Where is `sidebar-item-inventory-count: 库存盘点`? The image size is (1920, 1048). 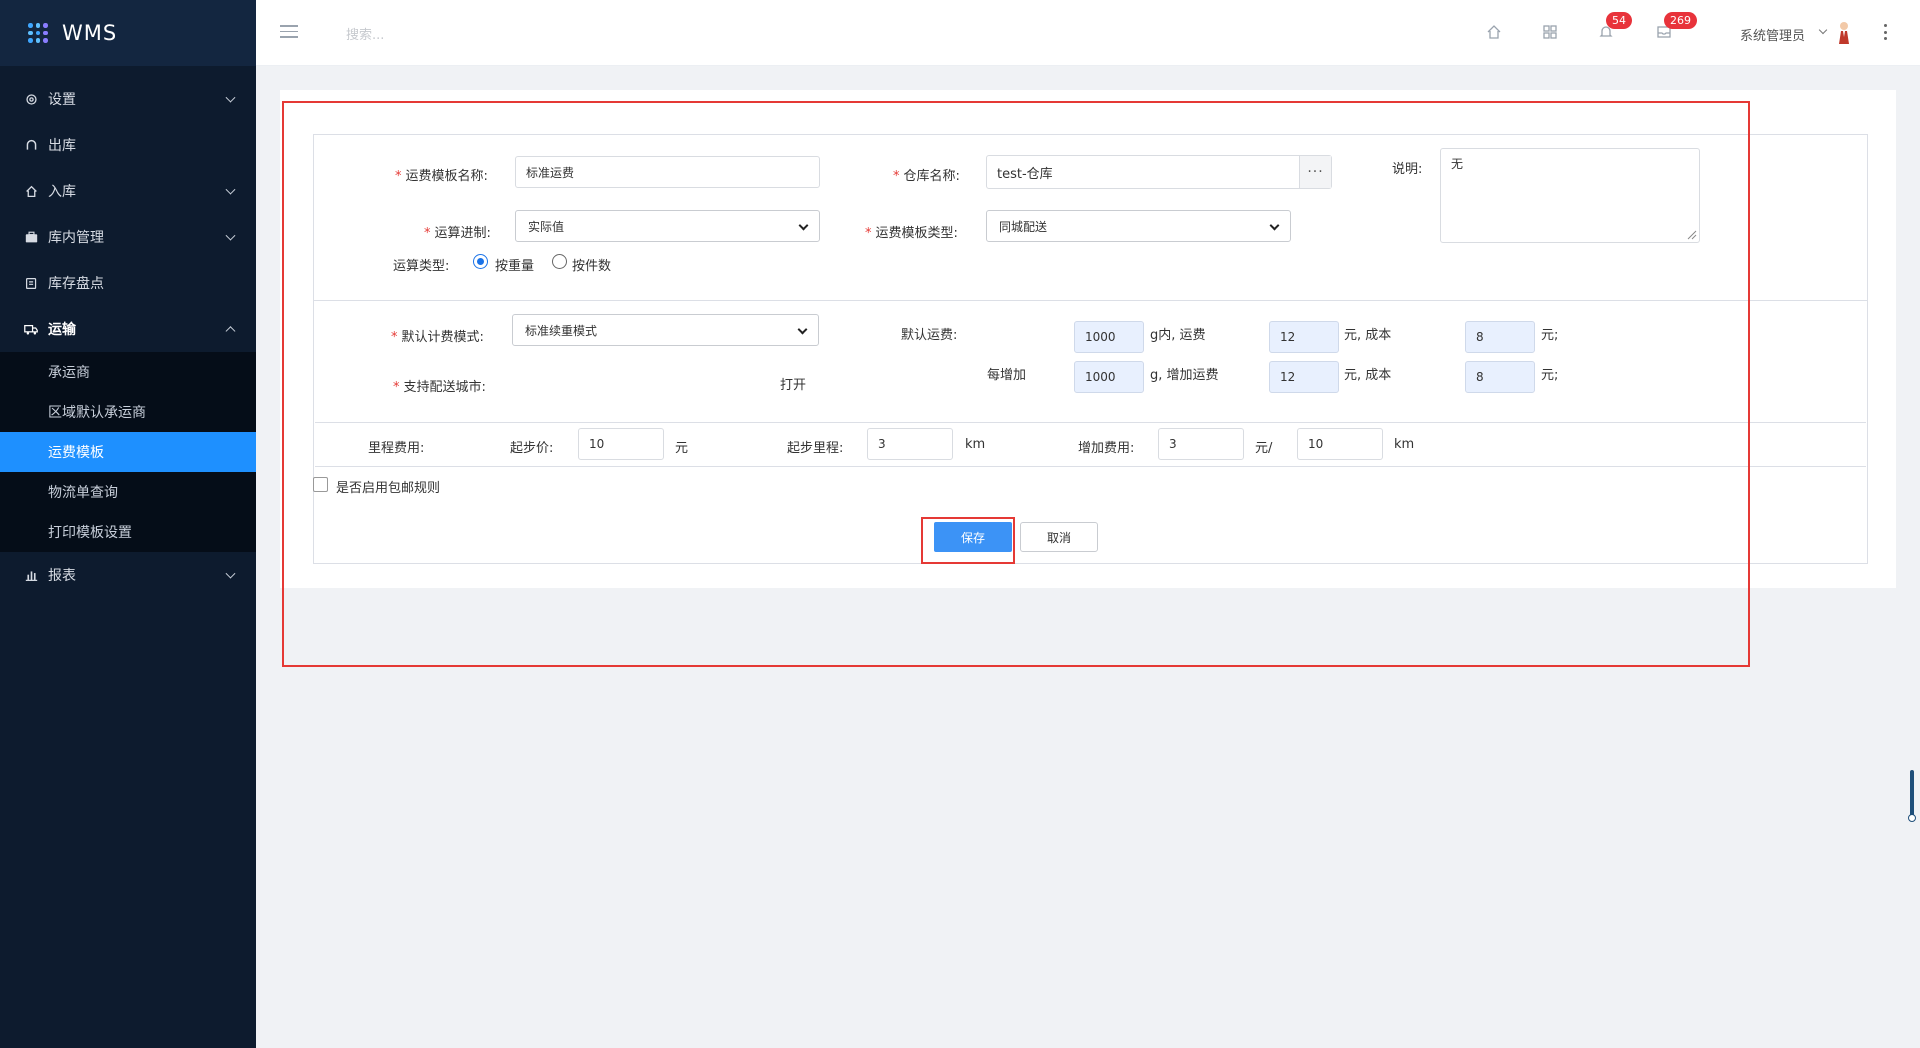 sidebar-item-inventory-count: 库存盘点 is located at coordinates (128, 283).